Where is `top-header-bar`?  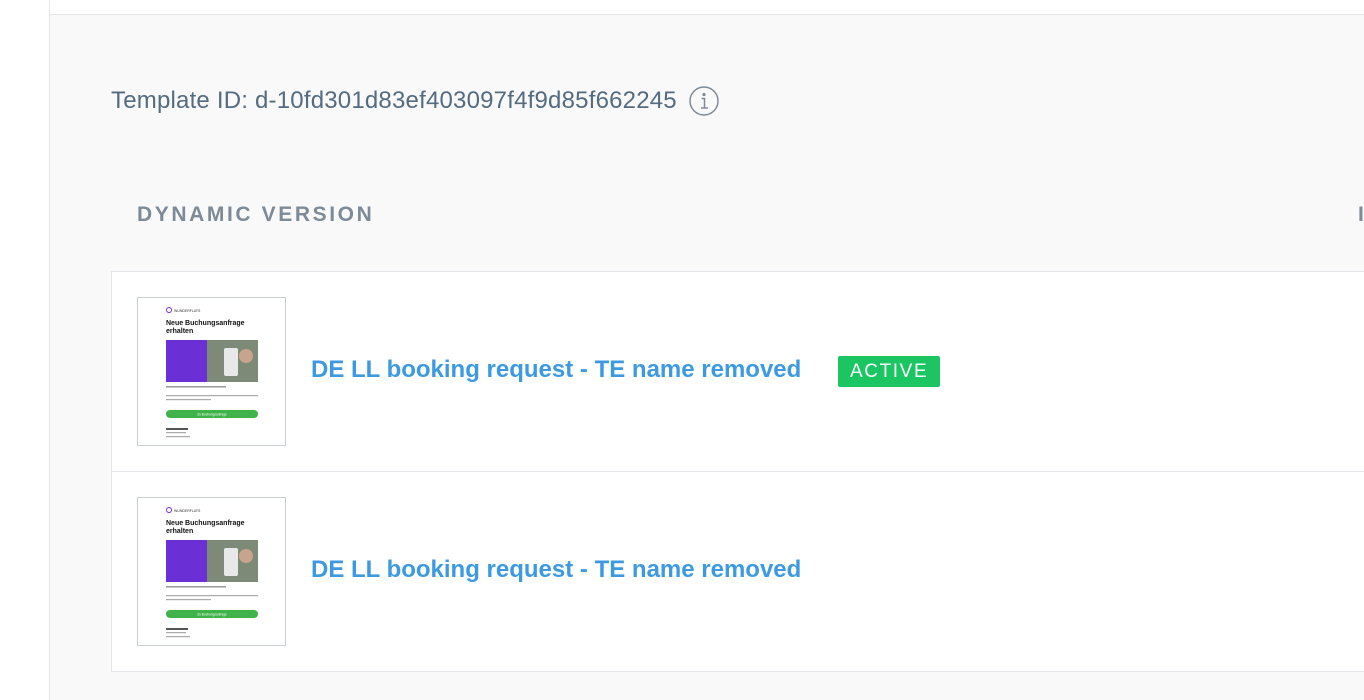 top-header-bar is located at coordinates (707, 7).